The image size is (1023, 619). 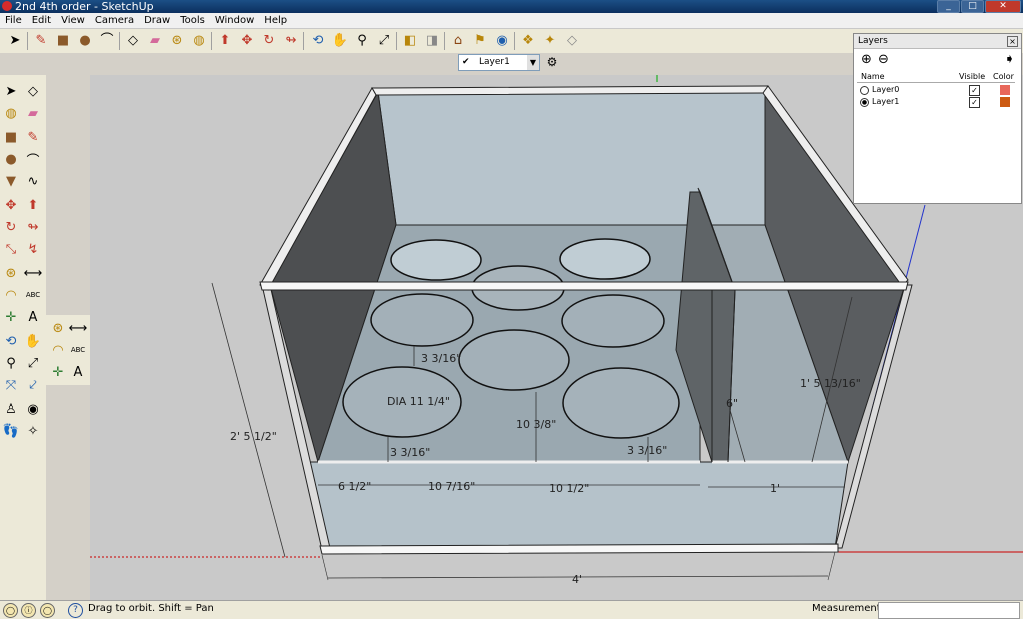 What do you see at coordinates (873, 76) in the screenshot?
I see `column-name: Name` at bounding box center [873, 76].